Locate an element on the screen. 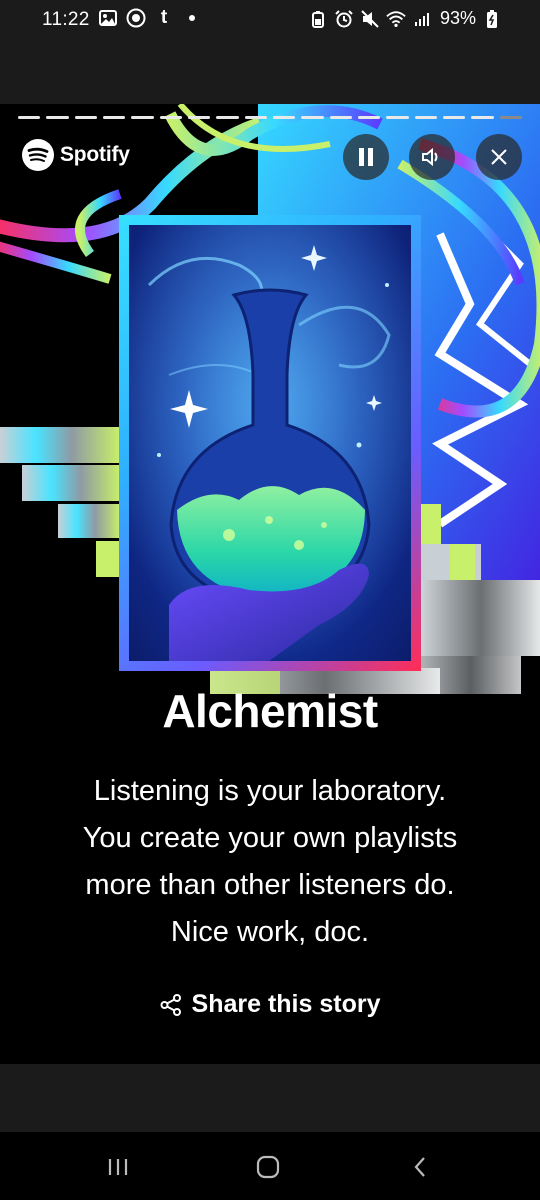  story-title: Alchemist is located at coordinates (270, 711).